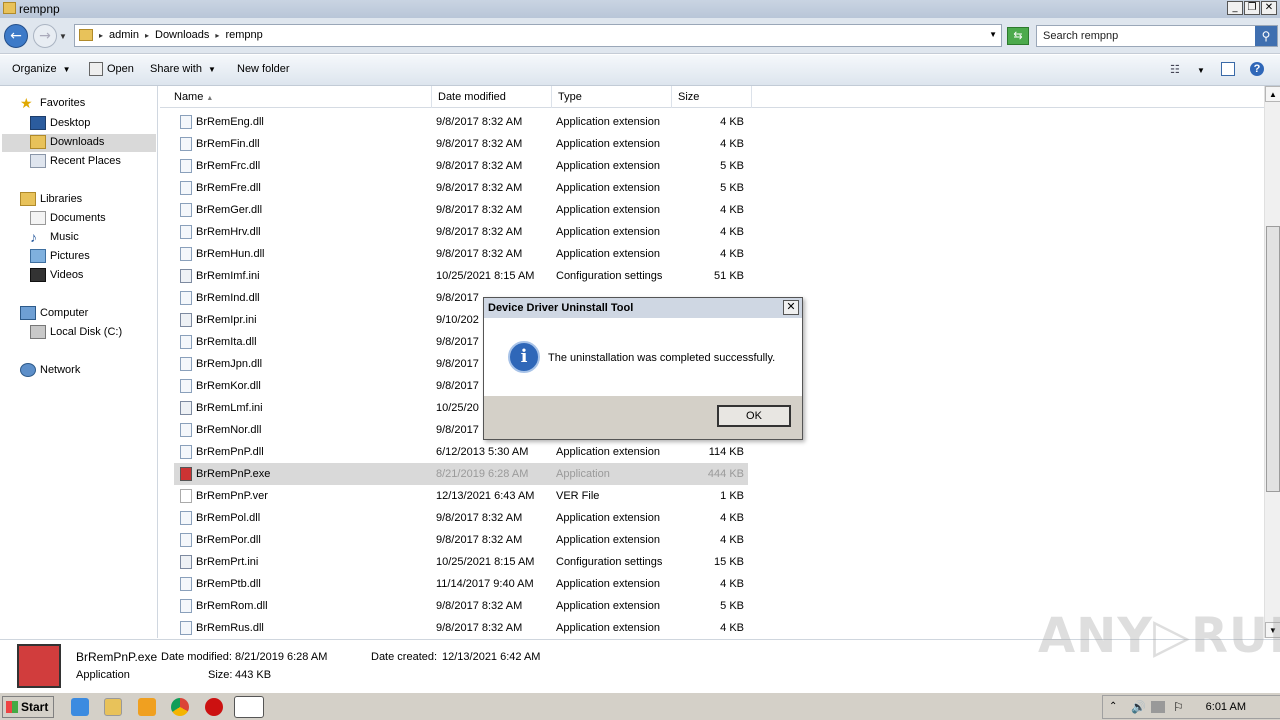 This screenshot has width=1280, height=720. I want to click on file-name: BrRemIta.dll, so click(226, 342).